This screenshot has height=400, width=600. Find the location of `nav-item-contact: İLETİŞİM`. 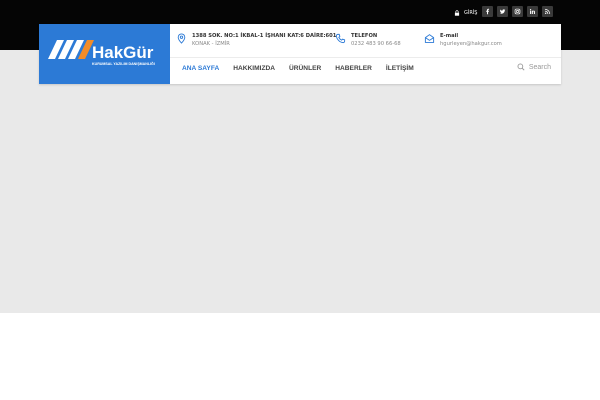

nav-item-contact: İLETİŞİM is located at coordinates (400, 68).